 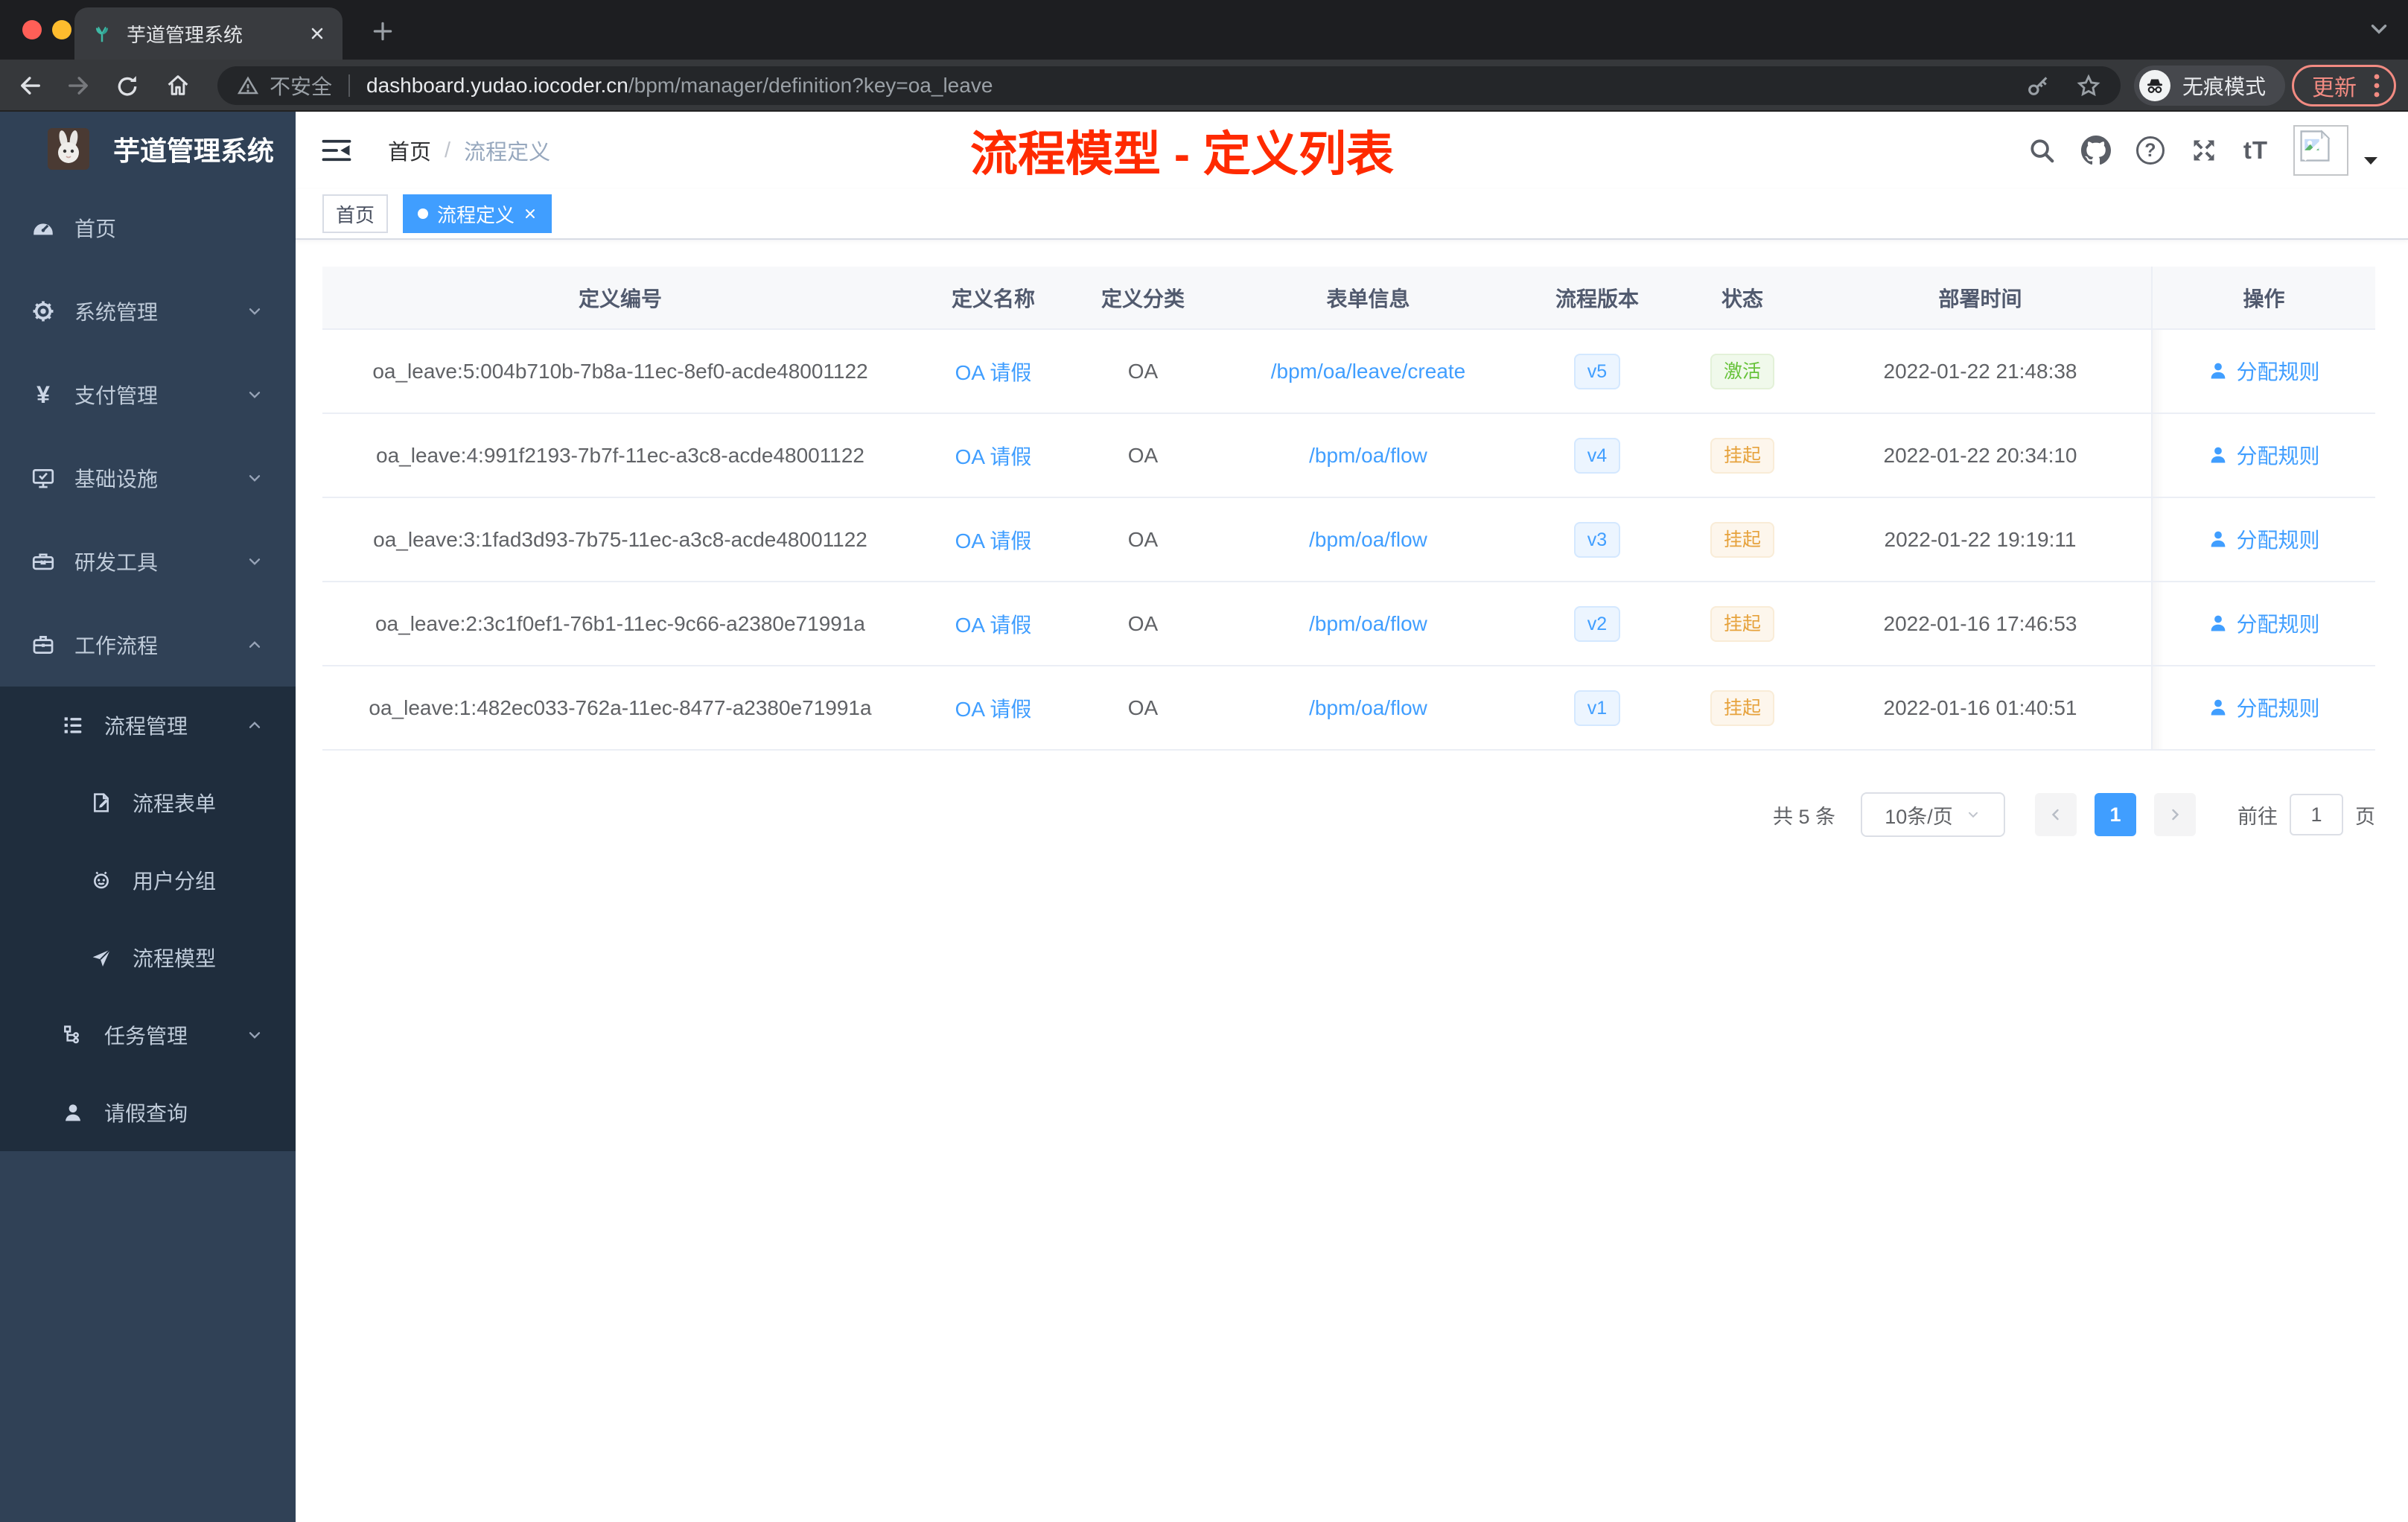 What do you see at coordinates (1980, 455) in the screenshot?
I see `cell-deploy-time: 2022-01-22 20:34:10` at bounding box center [1980, 455].